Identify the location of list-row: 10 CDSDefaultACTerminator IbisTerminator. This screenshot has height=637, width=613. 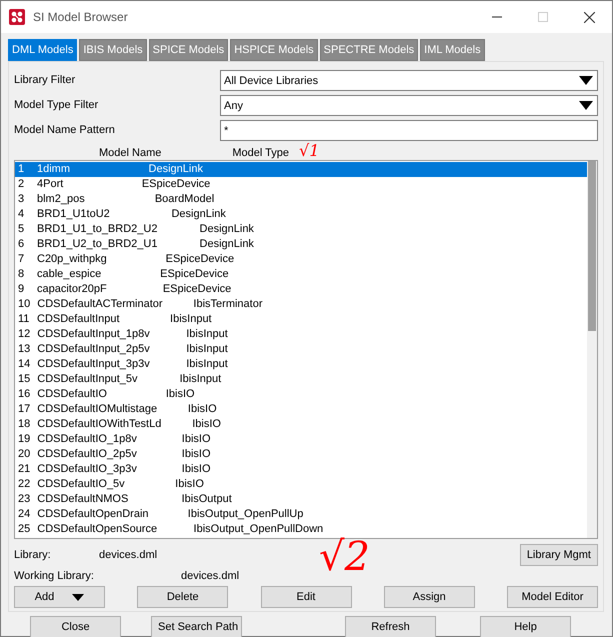
(301, 304).